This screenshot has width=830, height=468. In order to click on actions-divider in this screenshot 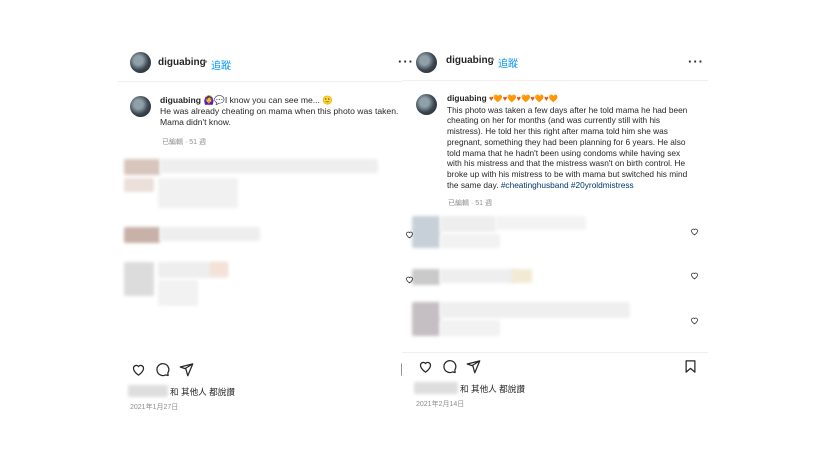, I will do `click(555, 352)`.